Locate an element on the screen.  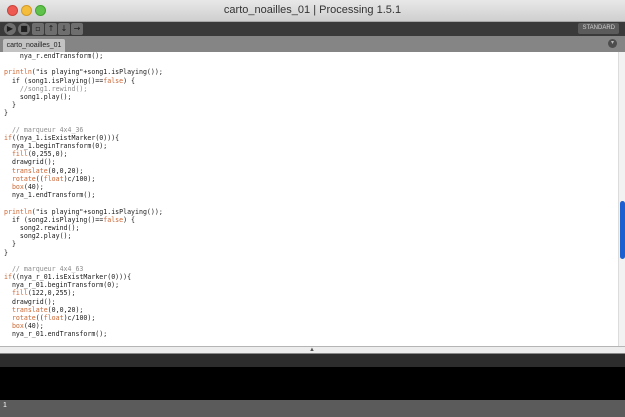
code-token: ((nya_1.isExistMarker(0))){ is located at coordinates (65, 137).